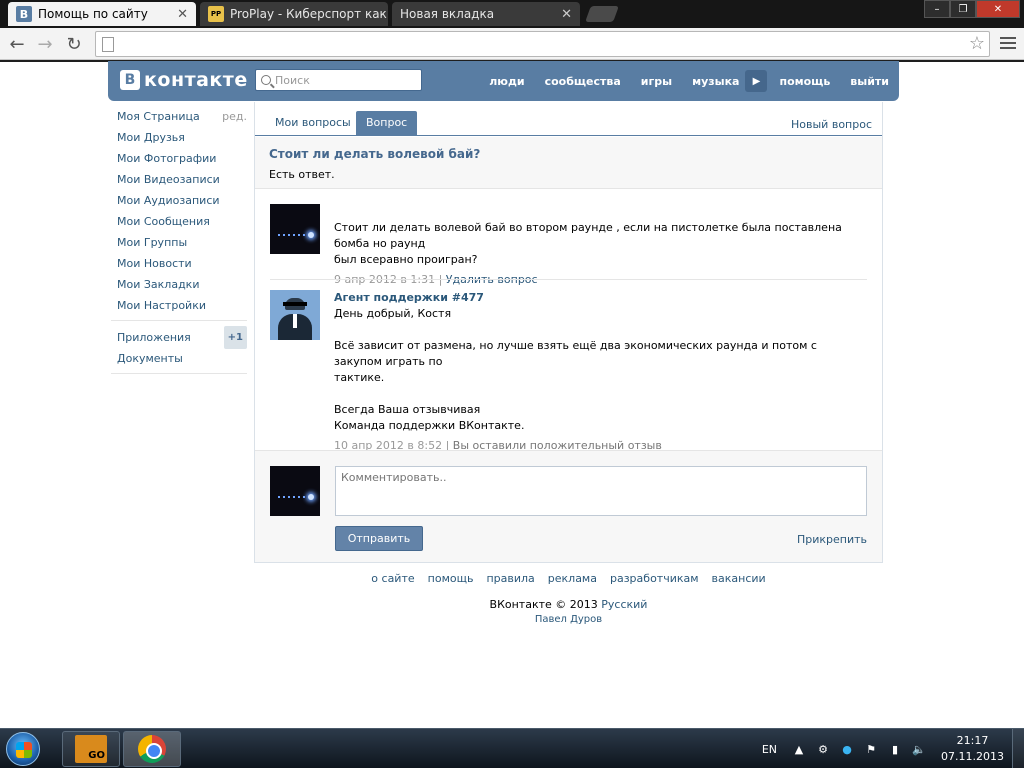 Image resolution: width=1024 pixels, height=768 pixels. Describe the element at coordinates (600, 298) in the screenshot. I see `post-author: Агент поддержки #477` at that location.